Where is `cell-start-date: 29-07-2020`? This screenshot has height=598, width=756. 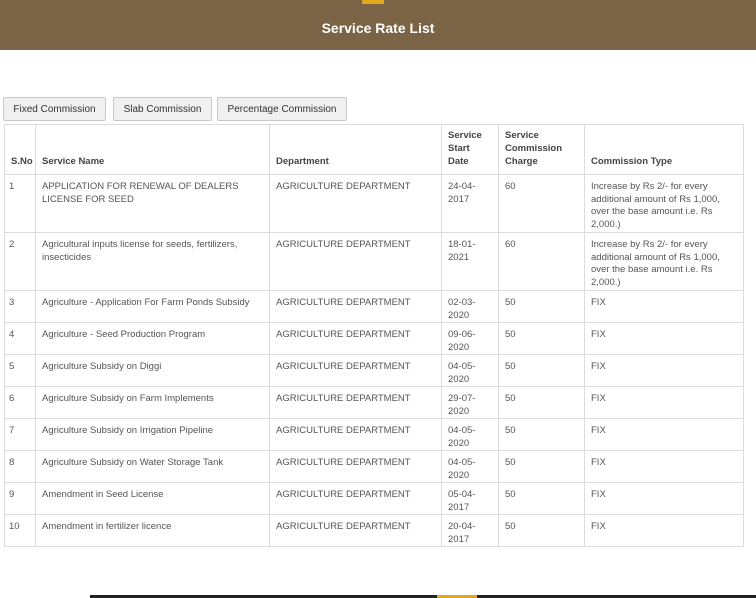 cell-start-date: 29-07-2020 is located at coordinates (470, 402).